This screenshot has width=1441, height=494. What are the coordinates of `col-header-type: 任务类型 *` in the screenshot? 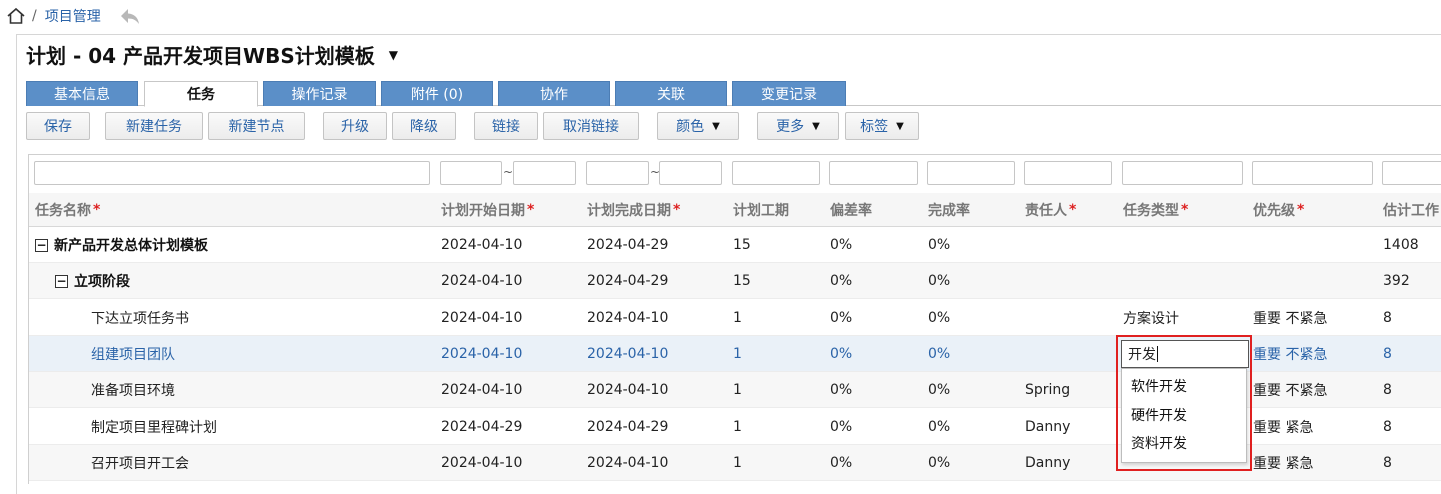 It's located at (1155, 210).